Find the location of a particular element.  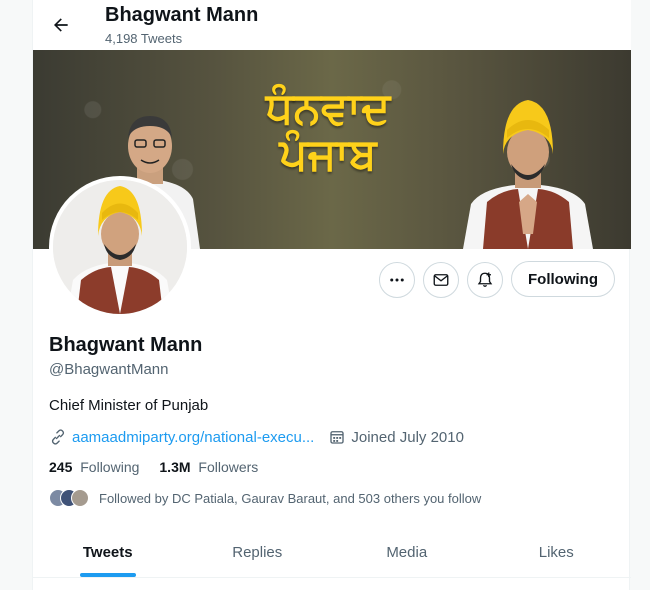

tab-tweets: Tweets is located at coordinates (108, 552).